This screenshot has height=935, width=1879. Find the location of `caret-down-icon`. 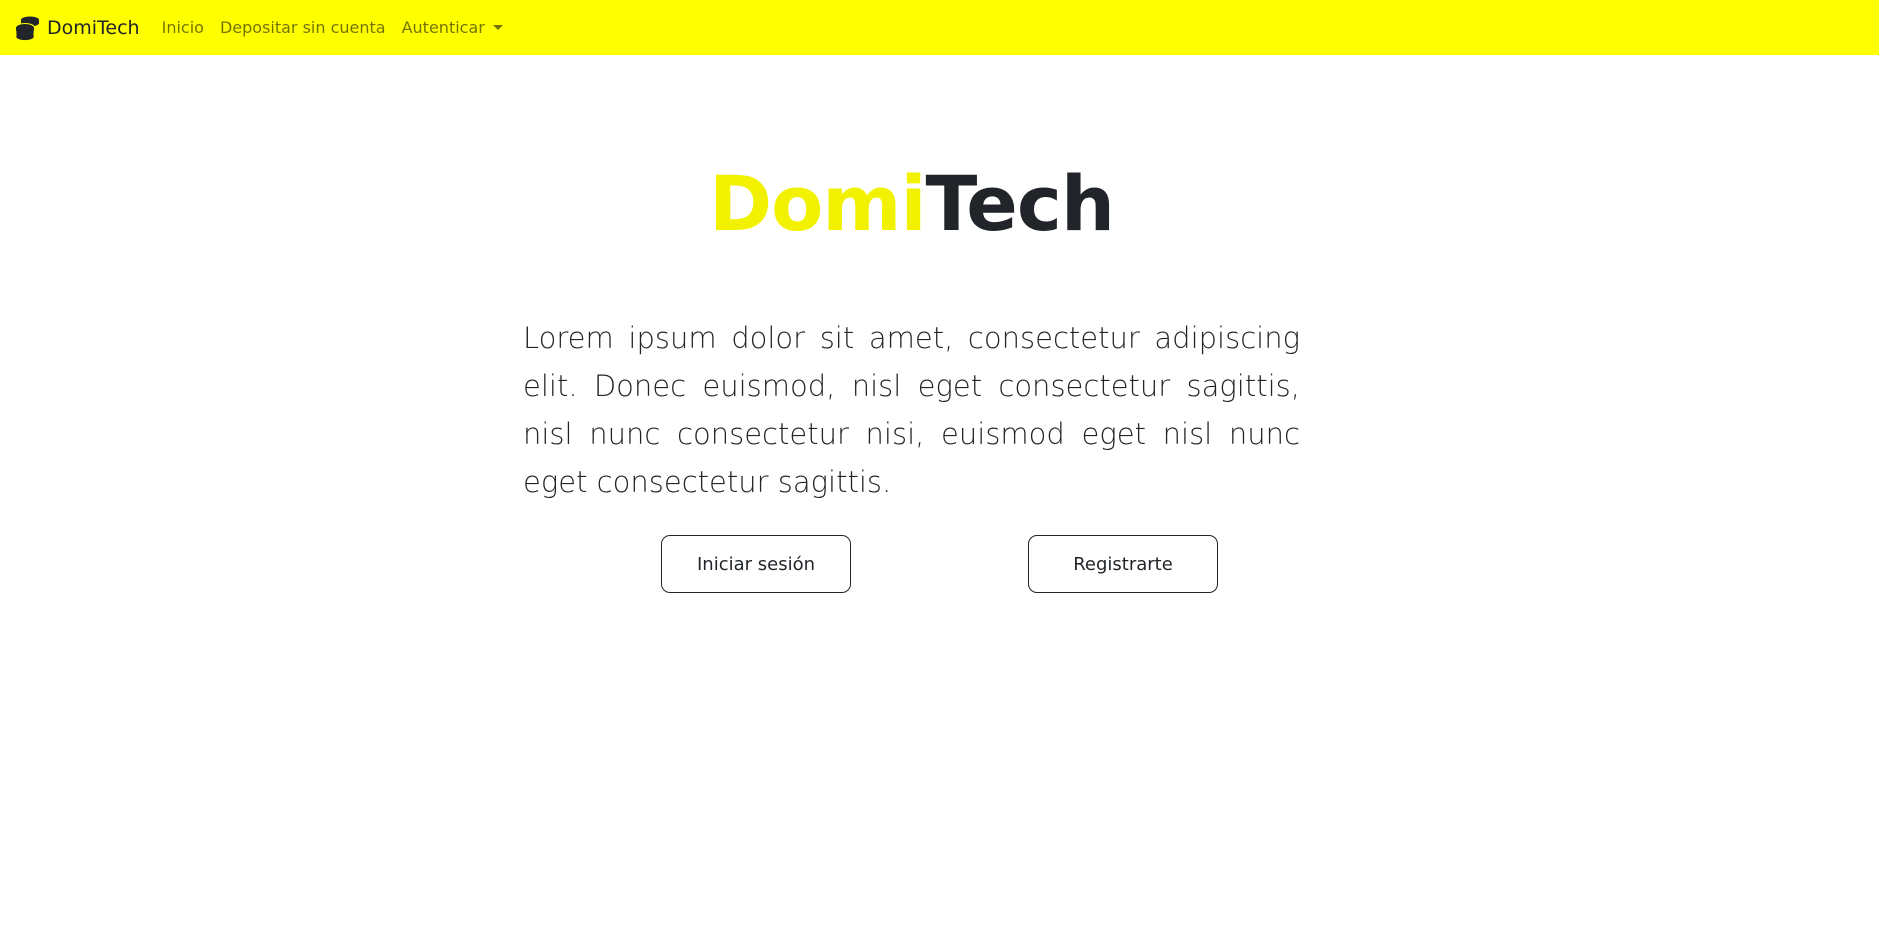

caret-down-icon is located at coordinates (497, 27).